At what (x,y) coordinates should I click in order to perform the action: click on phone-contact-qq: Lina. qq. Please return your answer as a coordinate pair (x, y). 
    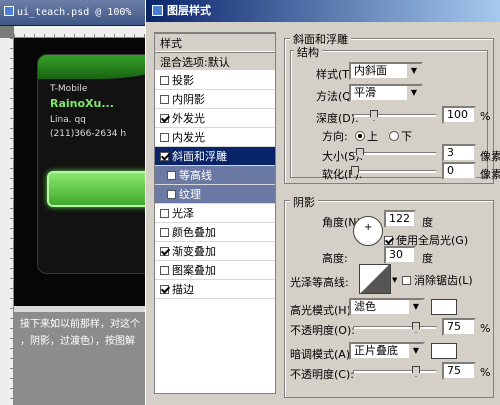
    Looking at the image, I should click on (68, 120).